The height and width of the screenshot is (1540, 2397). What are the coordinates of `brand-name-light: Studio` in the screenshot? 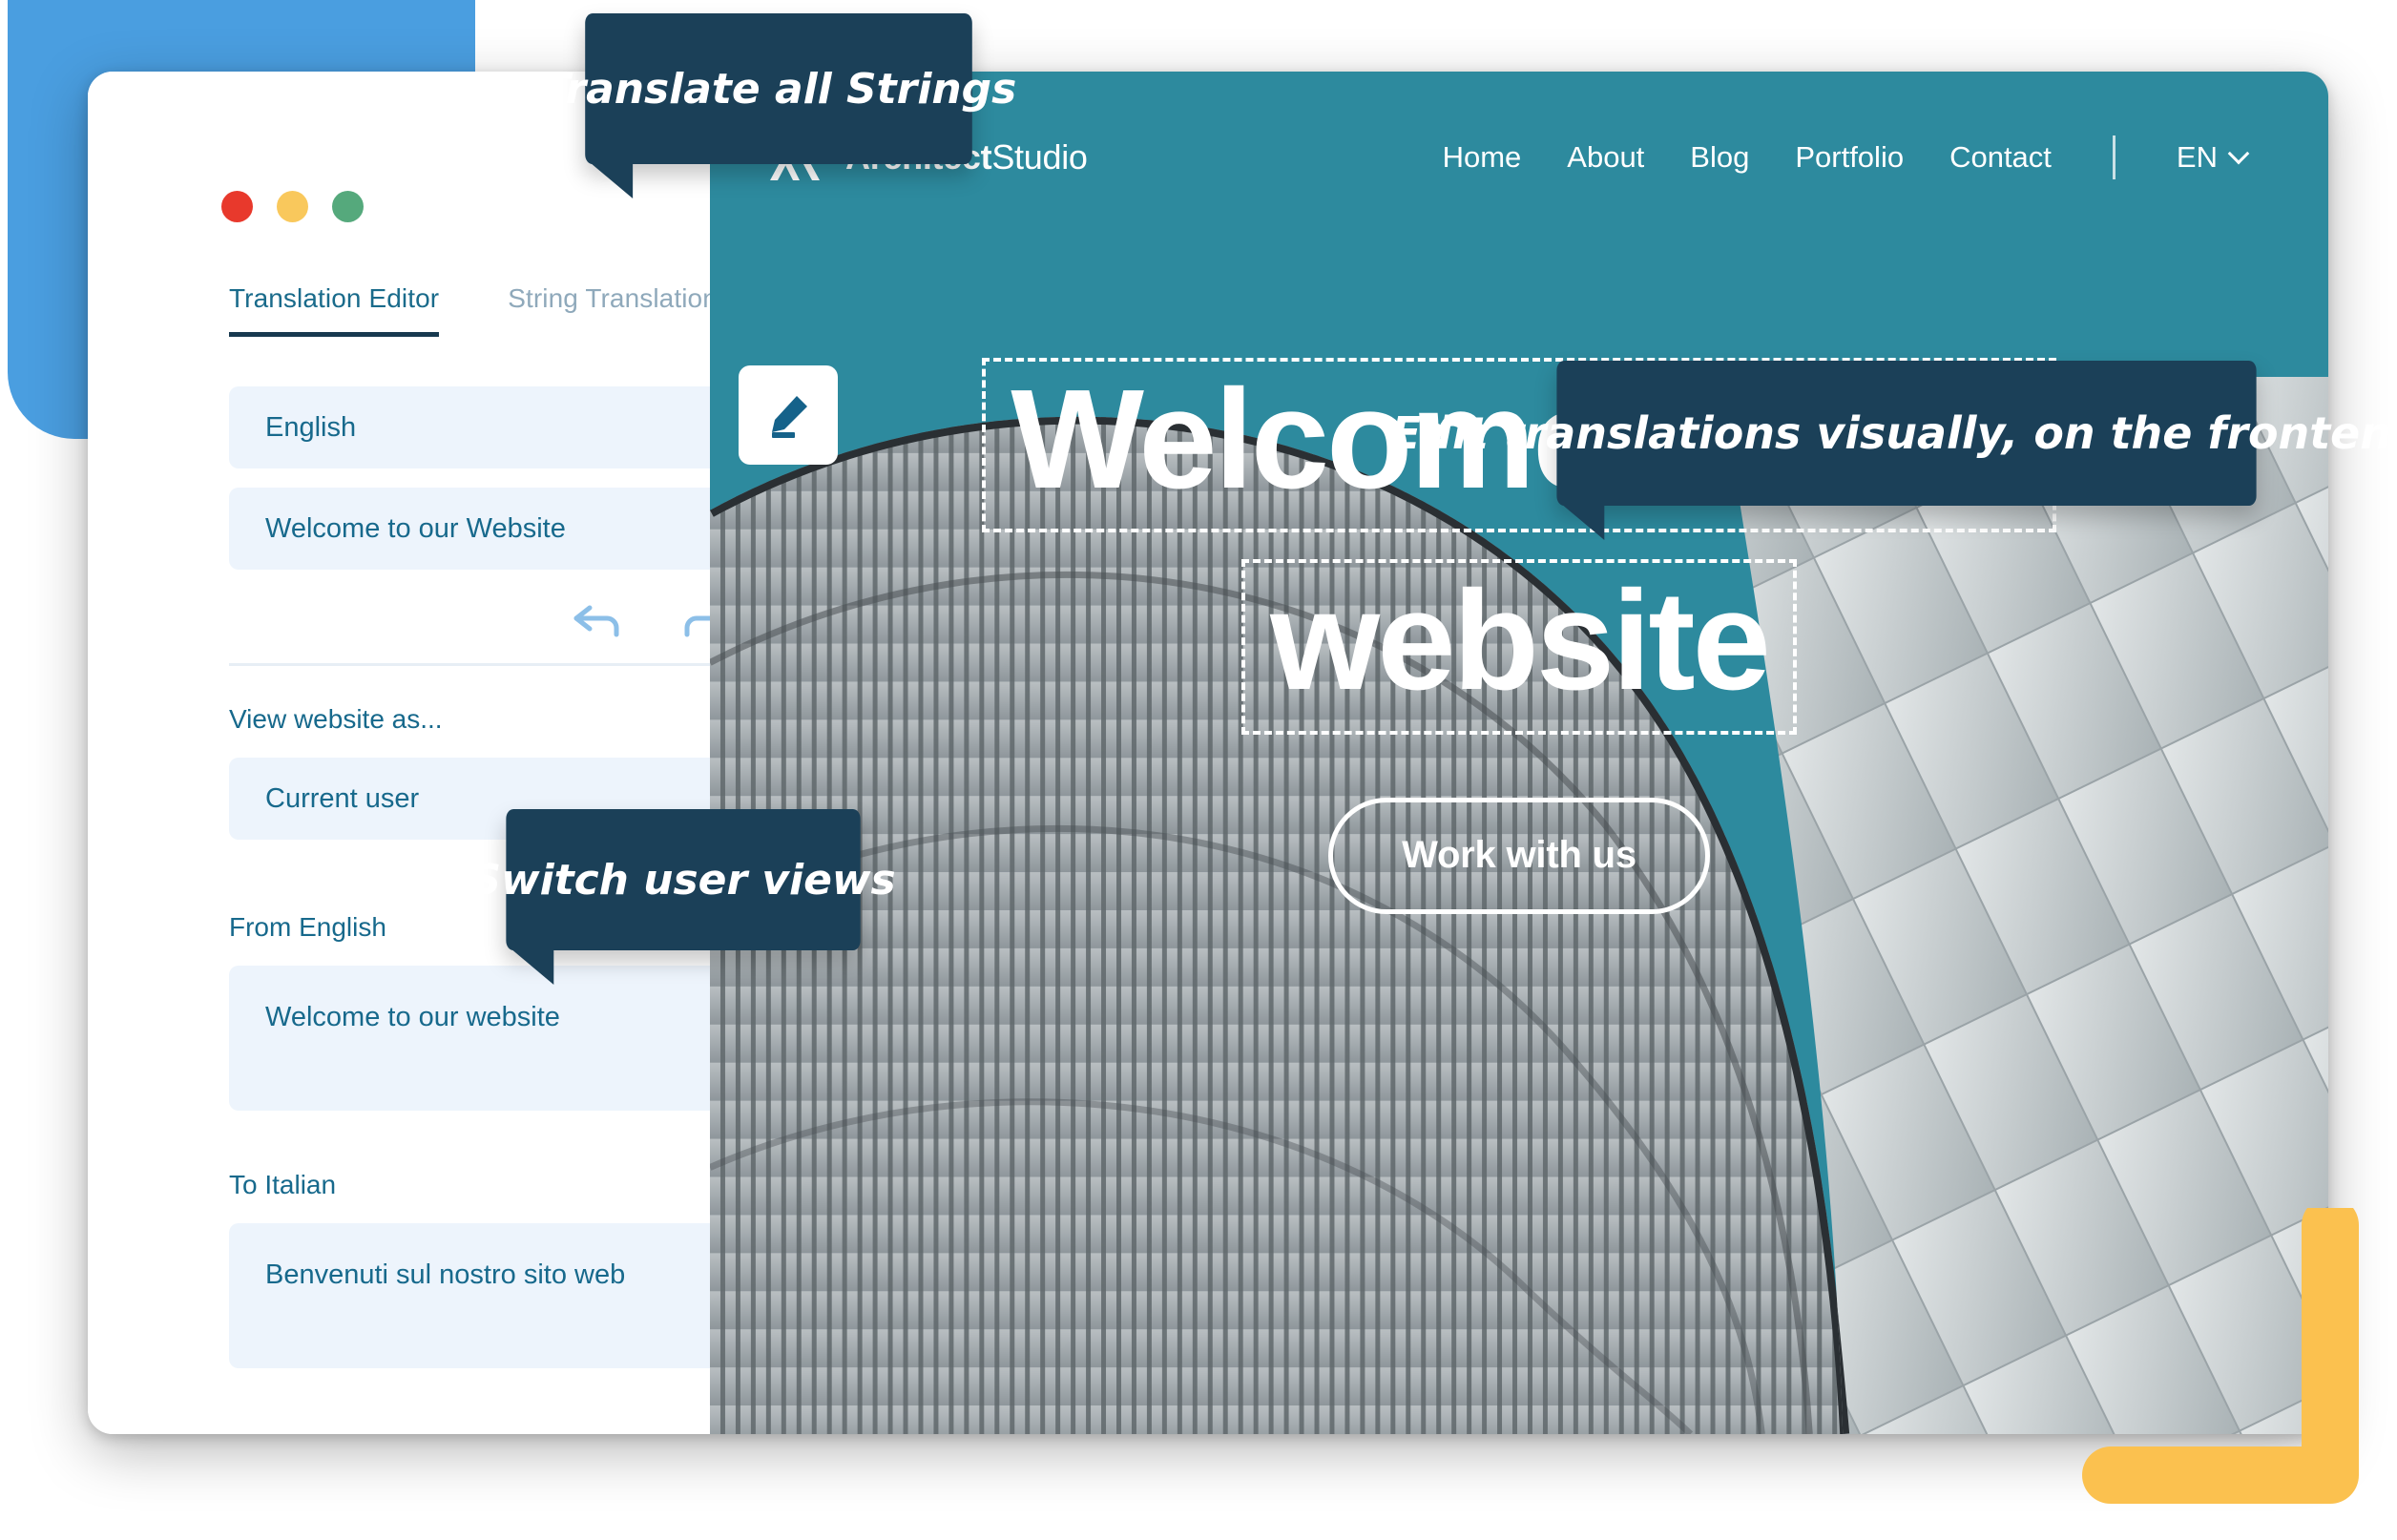 It's located at (1039, 157).